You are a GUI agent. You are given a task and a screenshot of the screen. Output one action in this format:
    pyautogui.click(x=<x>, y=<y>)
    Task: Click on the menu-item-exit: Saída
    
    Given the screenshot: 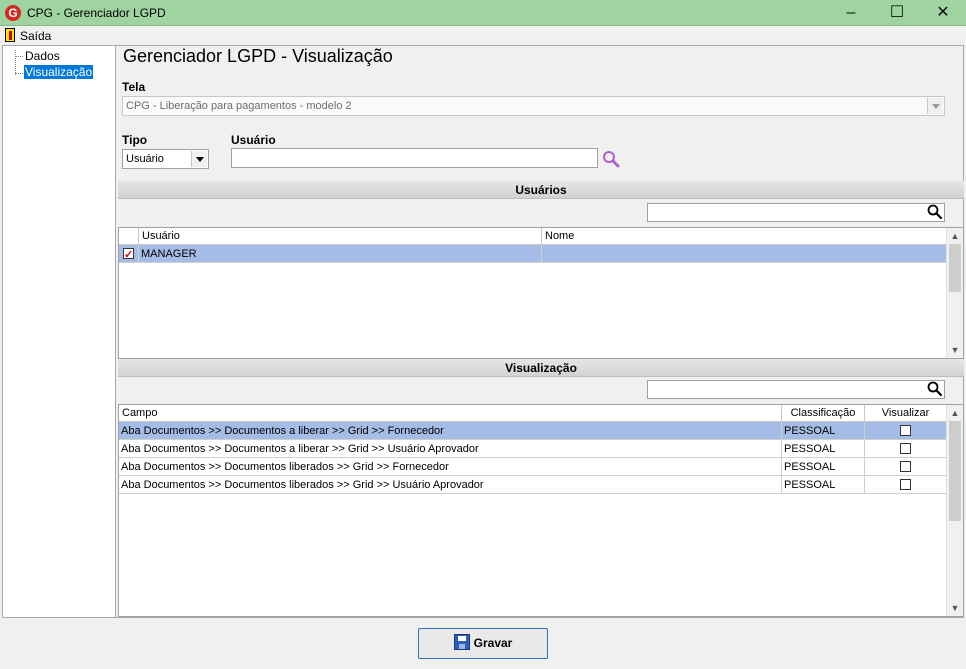 What is the action you would take?
    pyautogui.click(x=35, y=36)
    